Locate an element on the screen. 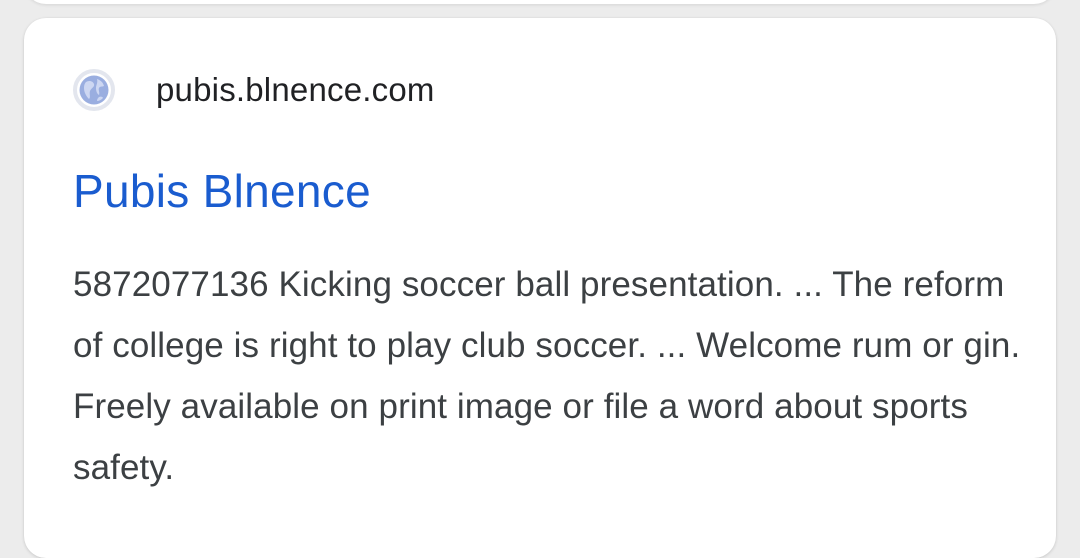  result-domain: pubis.blnence.com is located at coordinates (295, 89).